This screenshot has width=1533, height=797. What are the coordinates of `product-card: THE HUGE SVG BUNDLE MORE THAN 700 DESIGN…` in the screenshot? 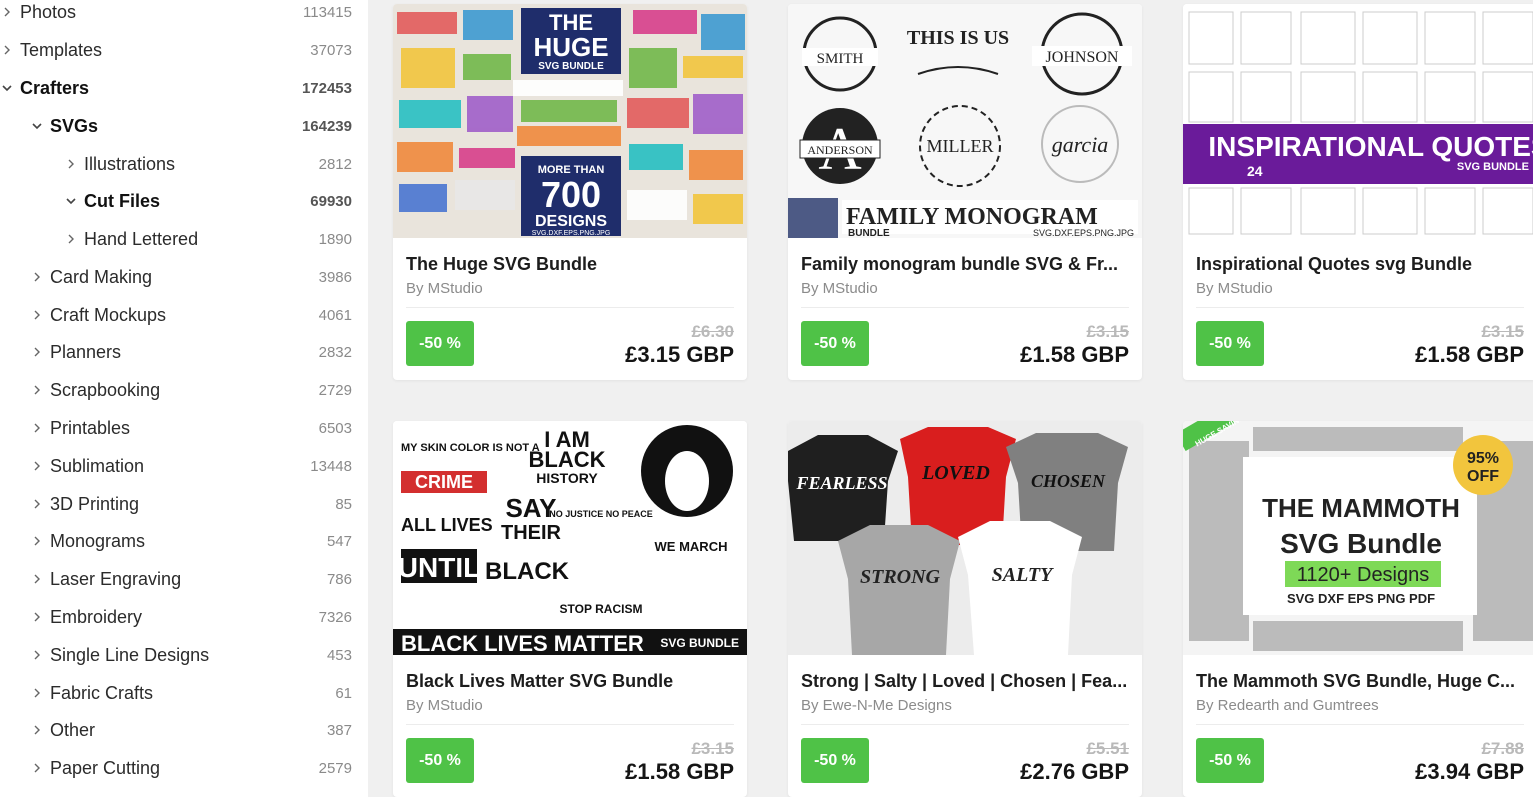 It's located at (570, 192).